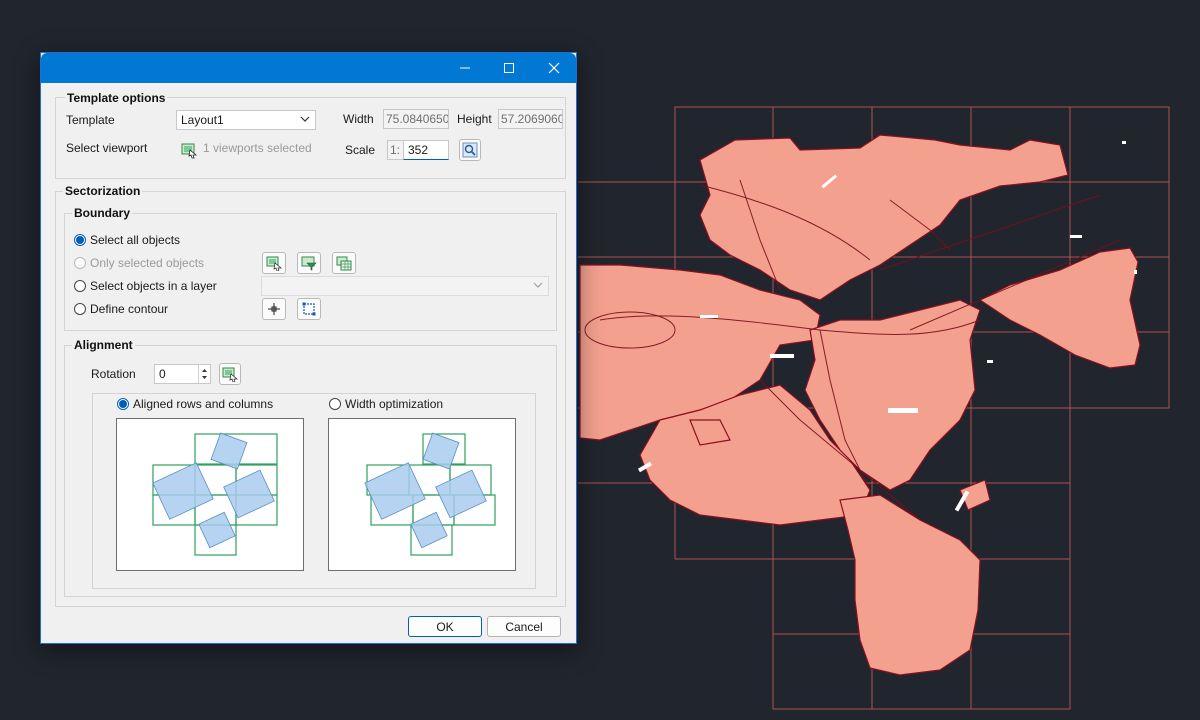 Image resolution: width=1200 pixels, height=720 pixels. I want to click on width-optimization-label: Width optimization, so click(394, 404).